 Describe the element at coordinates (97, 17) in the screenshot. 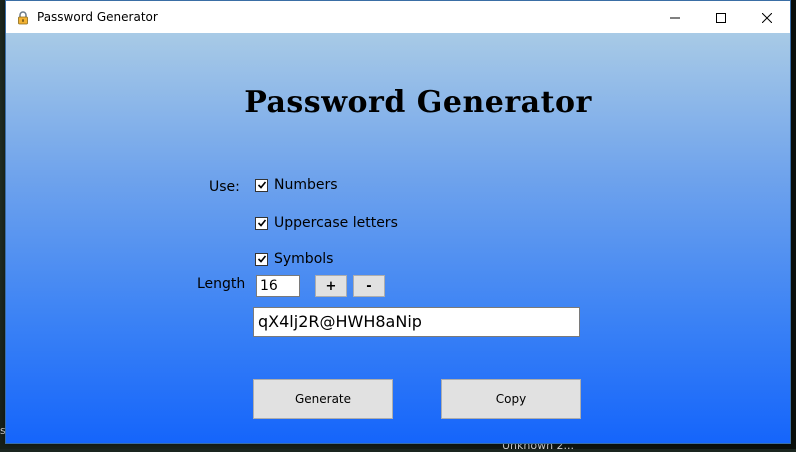

I see `window-title: Password Generator` at that location.